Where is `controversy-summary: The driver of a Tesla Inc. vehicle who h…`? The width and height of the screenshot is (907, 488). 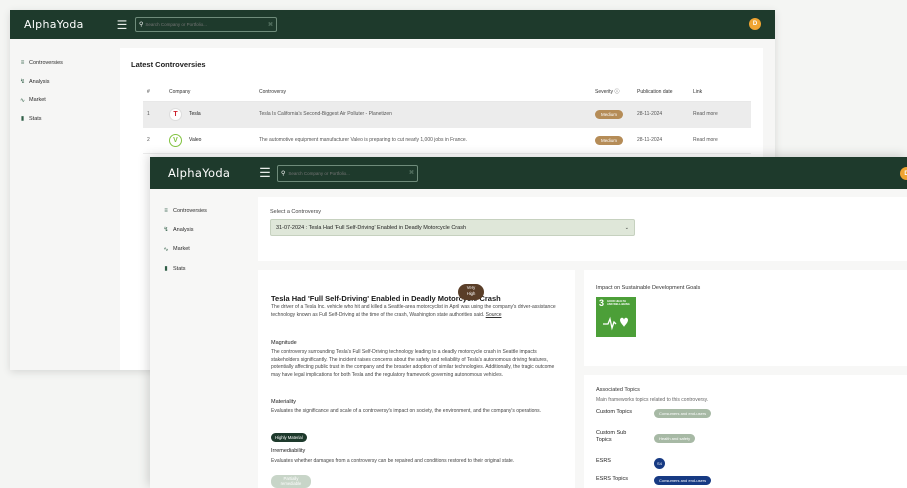 controversy-summary: The driver of a Tesla Inc. vehicle who h… is located at coordinates (416, 311).